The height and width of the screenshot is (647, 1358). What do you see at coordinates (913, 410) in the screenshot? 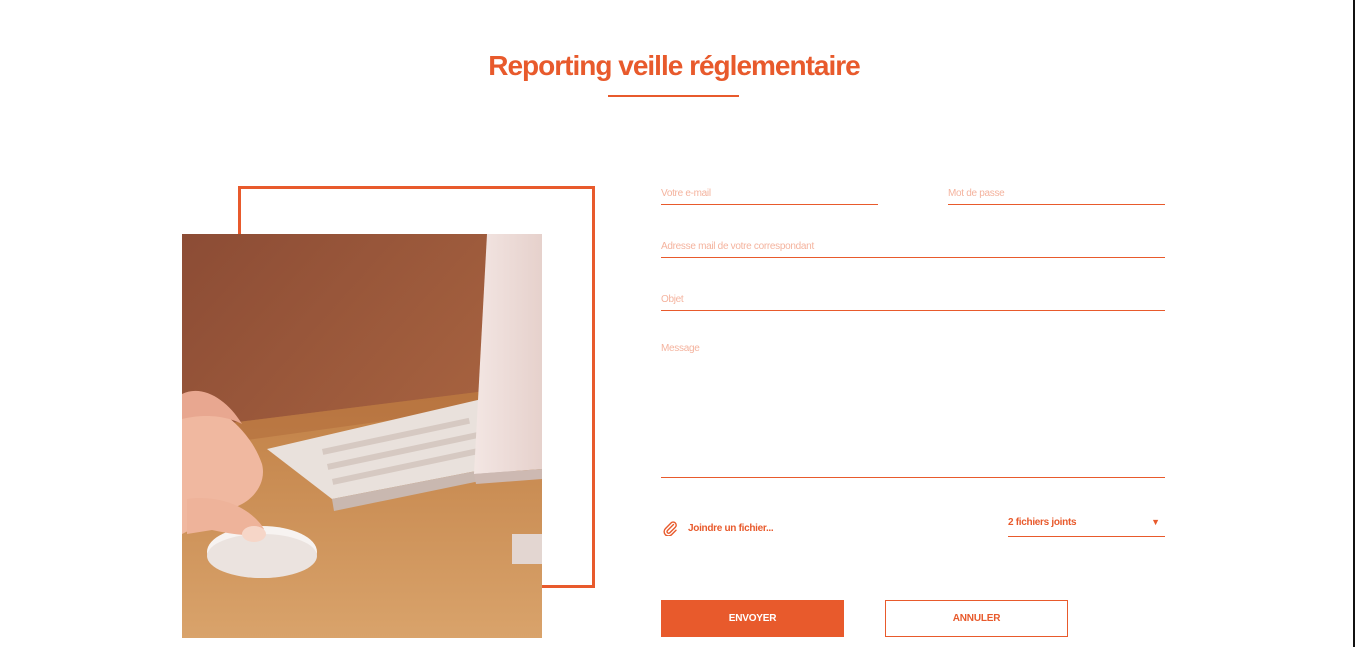
I see `message-textarea` at bounding box center [913, 410].